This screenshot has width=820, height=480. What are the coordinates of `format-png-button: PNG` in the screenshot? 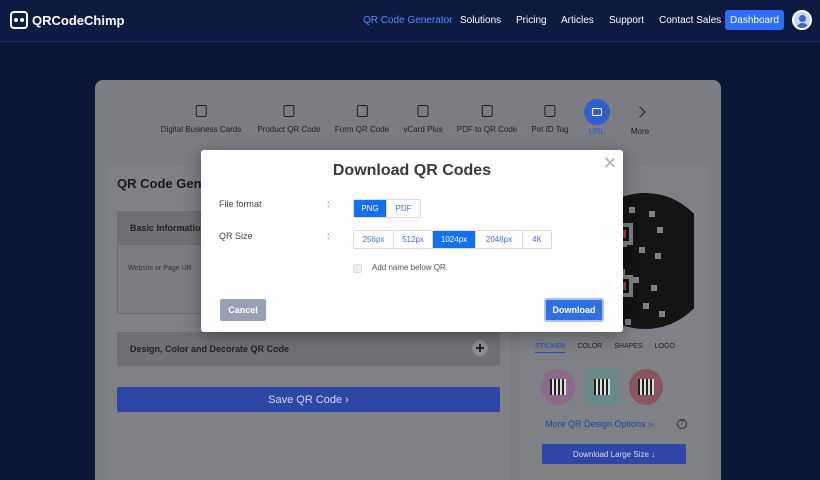 It's located at (370, 208).